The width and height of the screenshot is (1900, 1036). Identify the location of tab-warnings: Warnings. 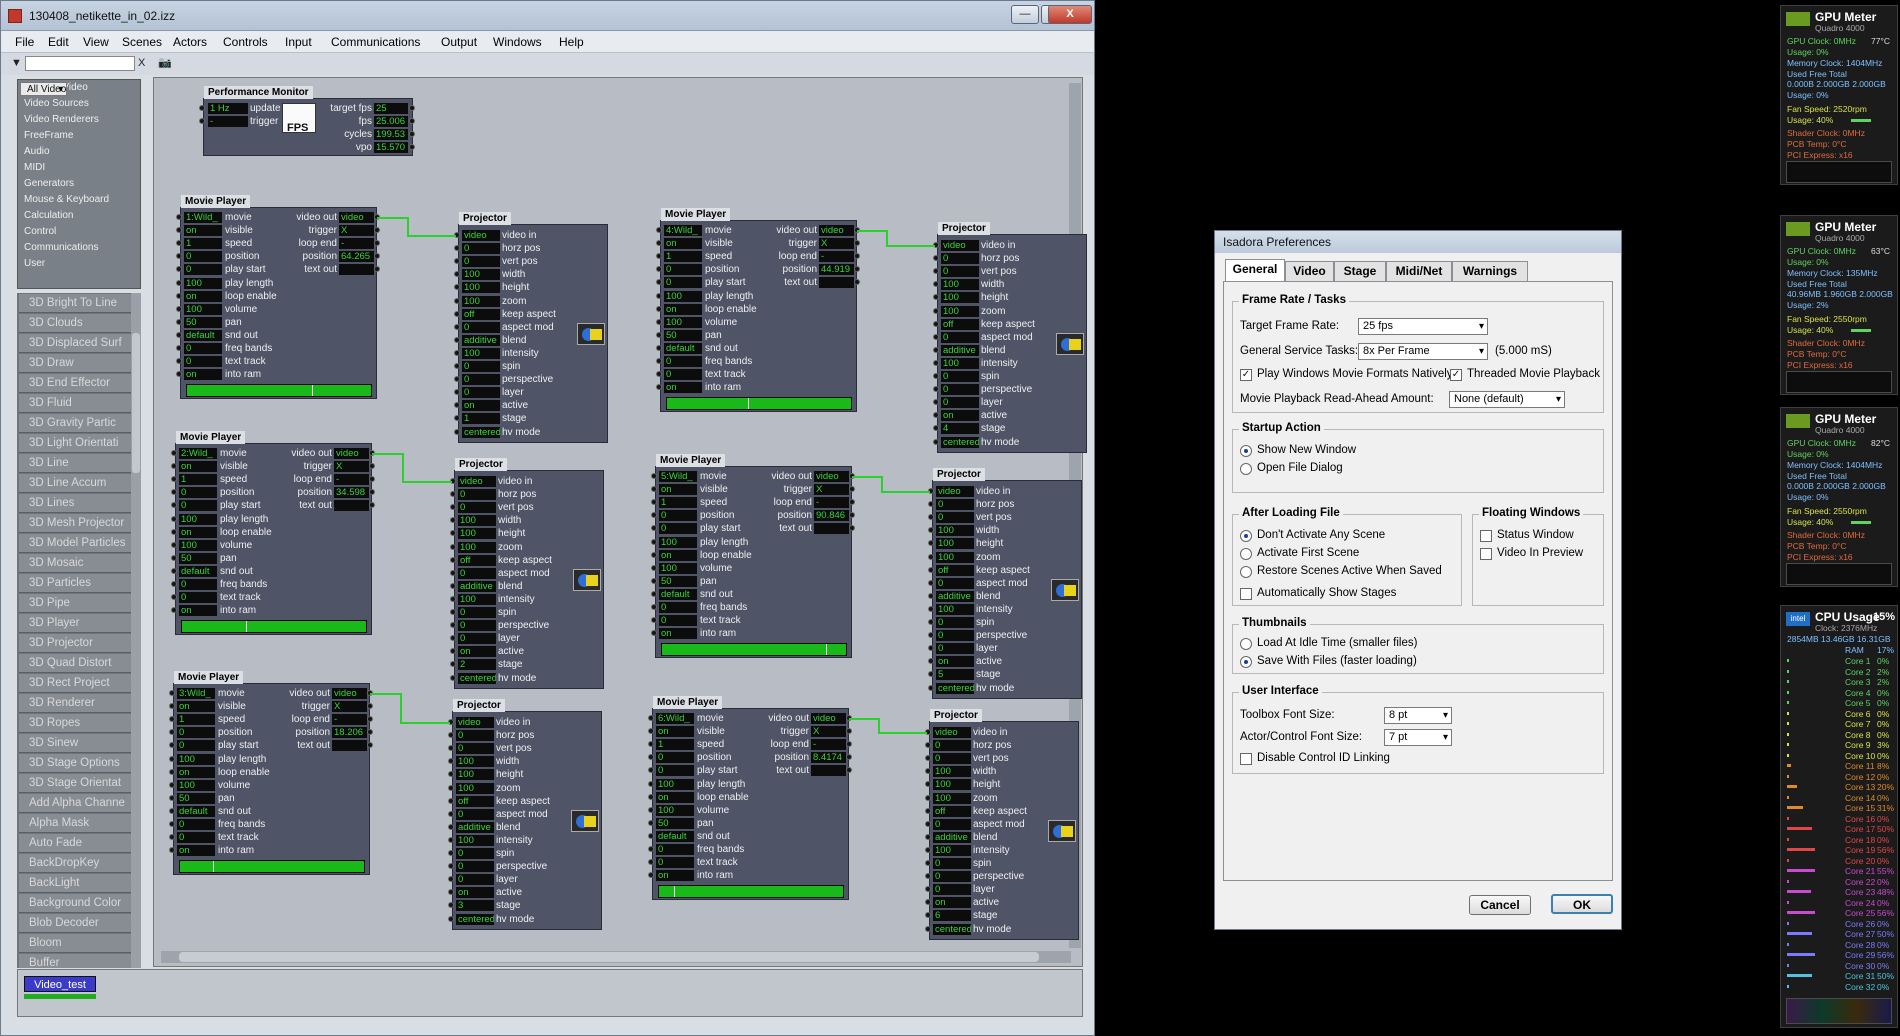
(1490, 271).